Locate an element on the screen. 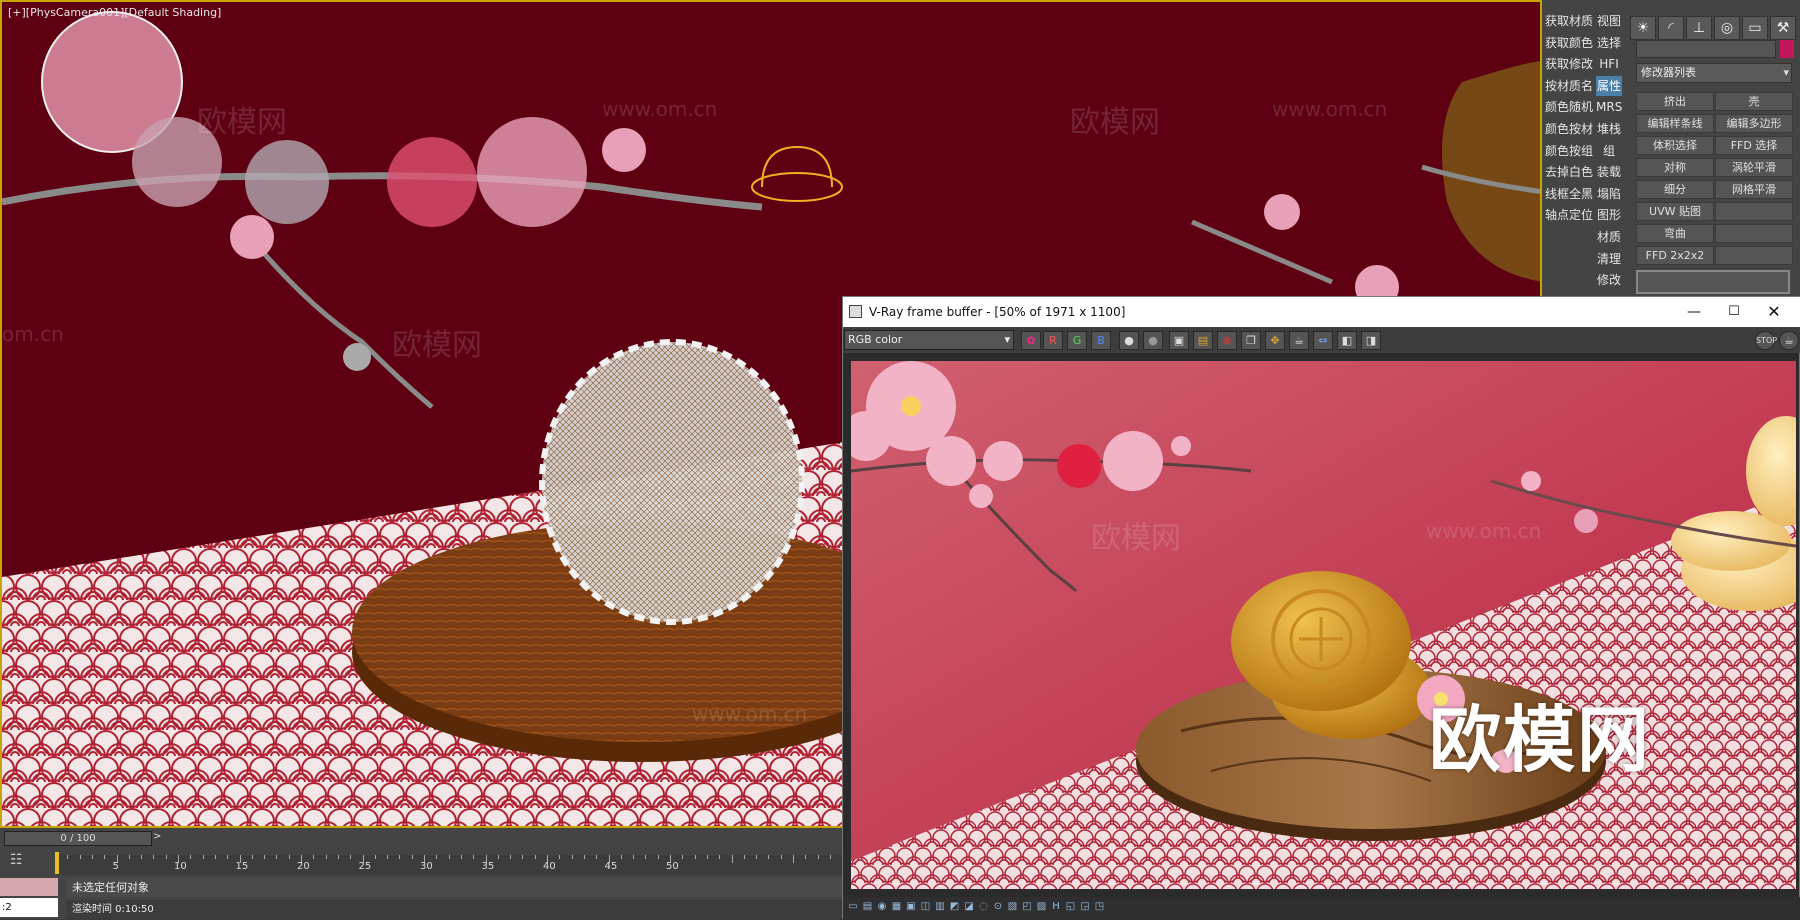  vfb-bottom-tool-icon: ◌ is located at coordinates (984, 908).